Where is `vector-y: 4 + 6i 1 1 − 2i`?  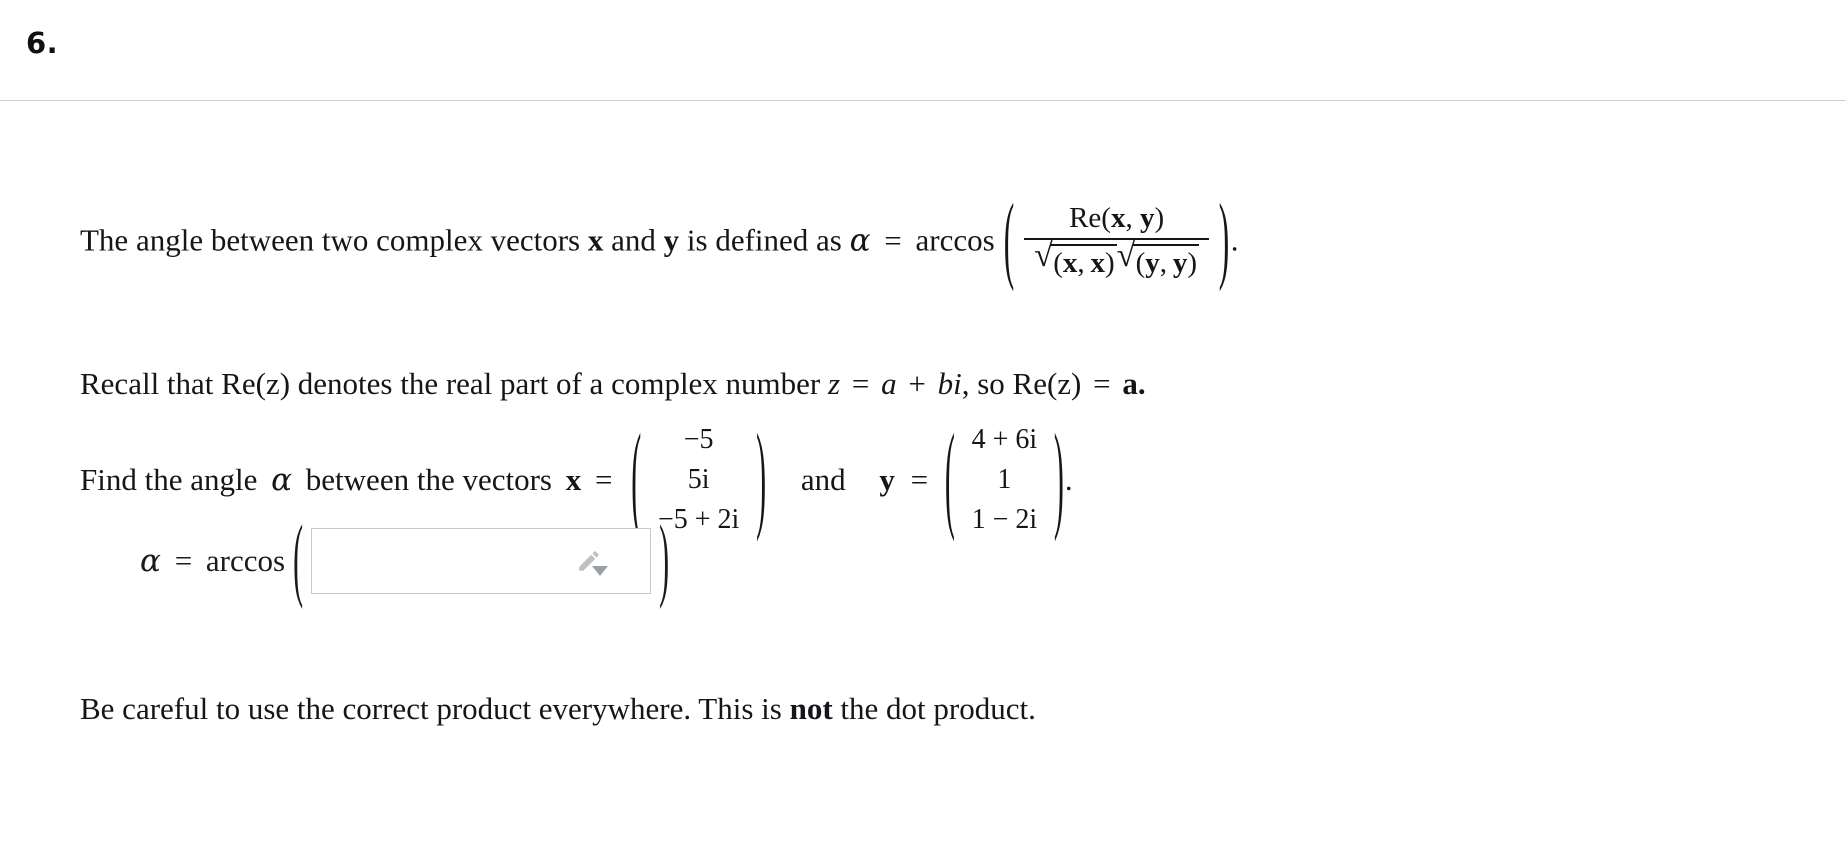 vector-y: 4 + 6i 1 1 − 2i is located at coordinates (1005, 479).